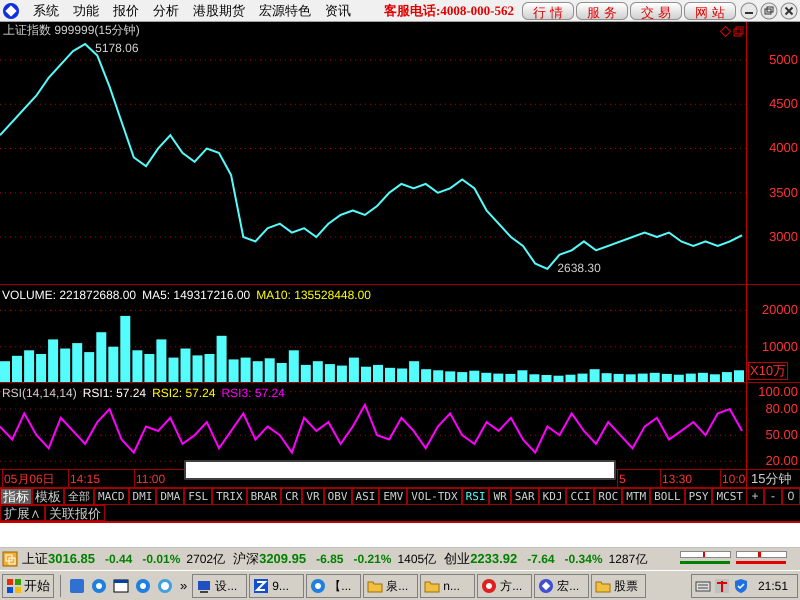 The width and height of the screenshot is (800, 600). Describe the element at coordinates (183, 586) in the screenshot. I see `more-button: »` at that location.